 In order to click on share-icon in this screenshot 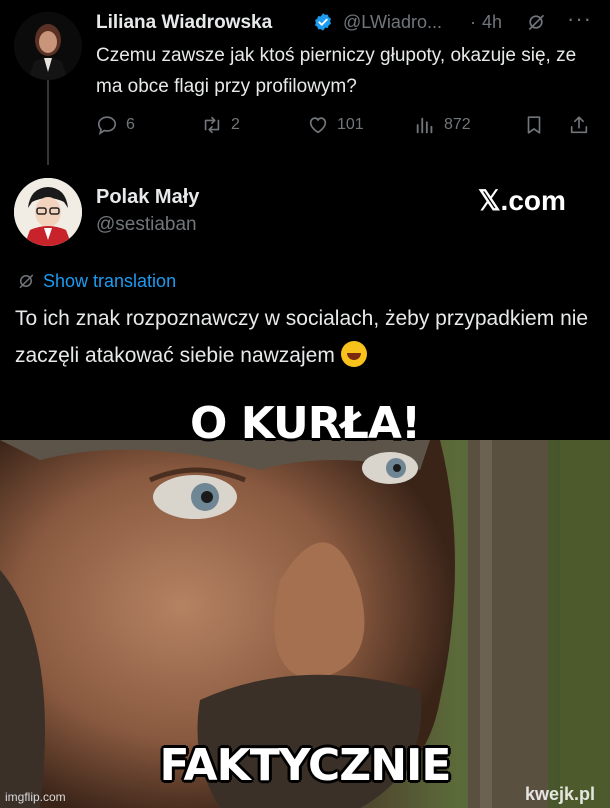, I will do `click(579, 125)`.